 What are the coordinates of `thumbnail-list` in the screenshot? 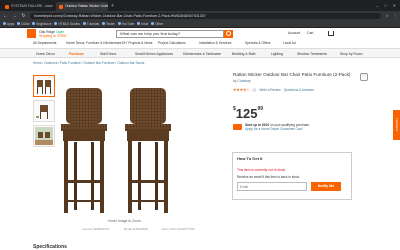 It's located at (44, 112).